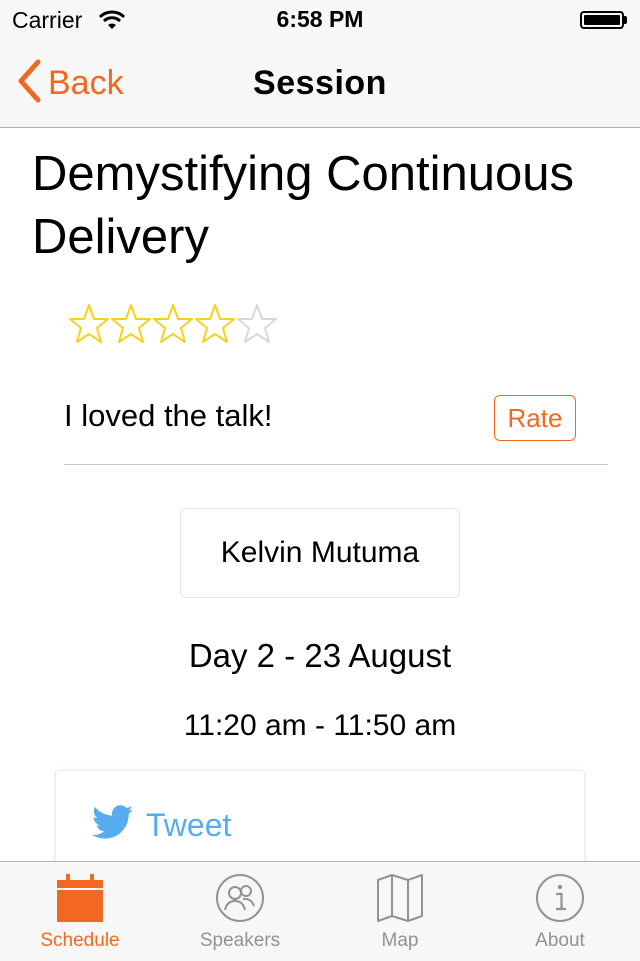 This screenshot has width=640, height=961. What do you see at coordinates (80, 940) in the screenshot?
I see `tab-label: Schedule` at bounding box center [80, 940].